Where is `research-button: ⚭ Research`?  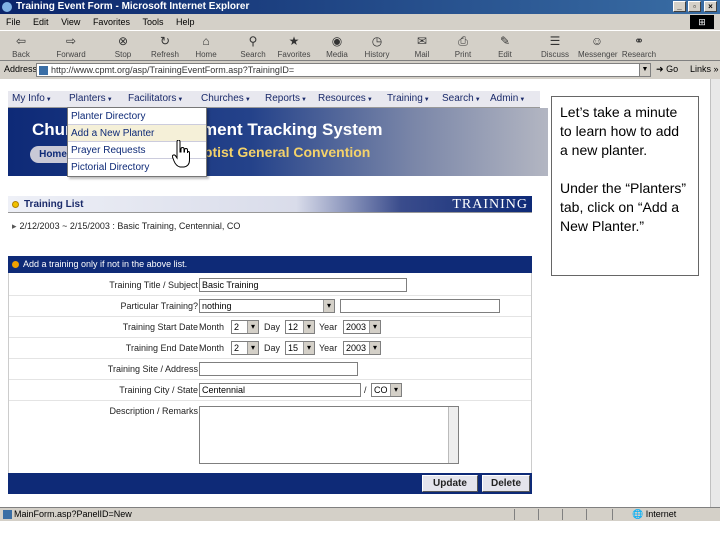
research-button: ⚭ Research is located at coordinates (639, 46).